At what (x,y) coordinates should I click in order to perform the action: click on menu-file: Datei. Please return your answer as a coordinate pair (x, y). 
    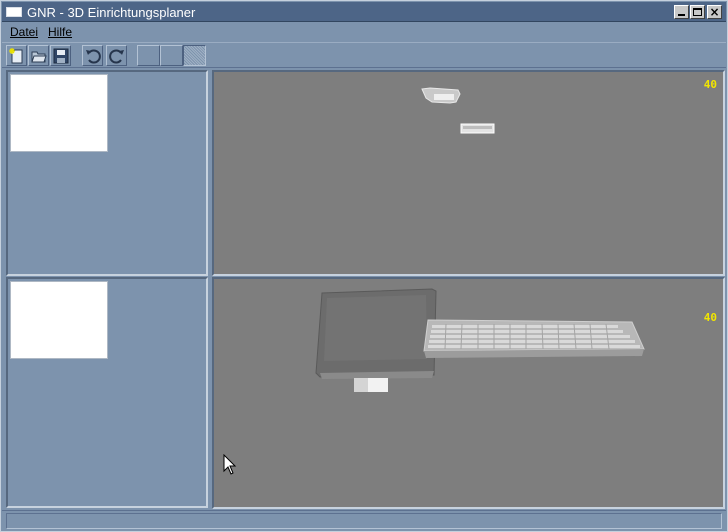
    Looking at the image, I should click on (24, 32).